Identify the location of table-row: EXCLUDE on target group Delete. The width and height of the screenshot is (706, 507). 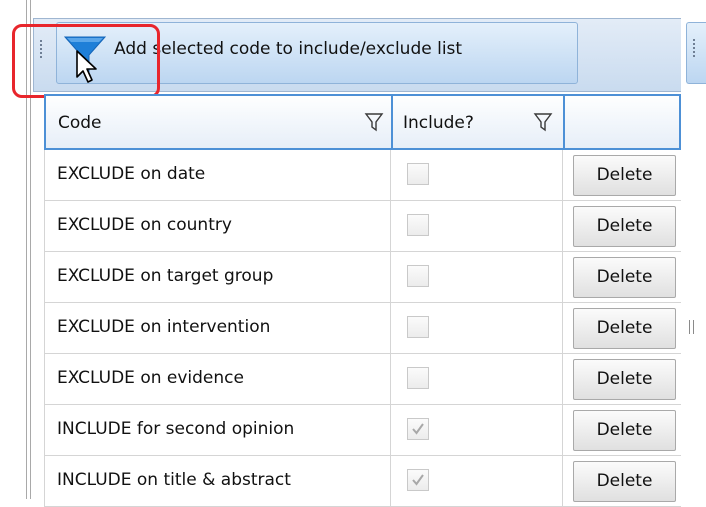
(362, 277).